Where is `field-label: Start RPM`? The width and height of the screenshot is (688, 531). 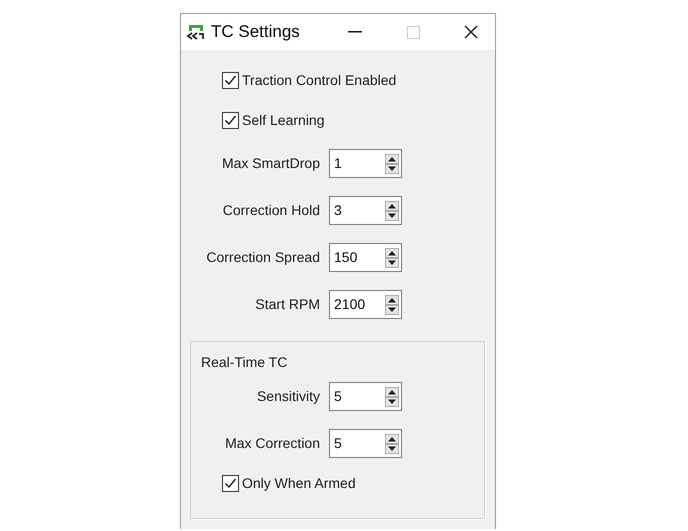 field-label: Start RPM is located at coordinates (287, 304).